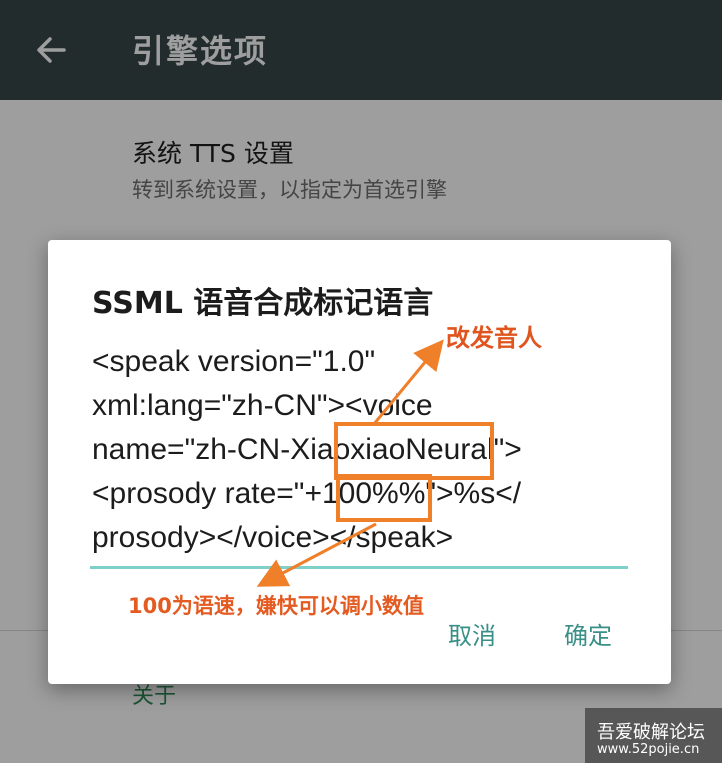  What do you see at coordinates (276, 606) in the screenshot?
I see `rate-annotation: 100为语速，嫌快可以调小数值` at bounding box center [276, 606].